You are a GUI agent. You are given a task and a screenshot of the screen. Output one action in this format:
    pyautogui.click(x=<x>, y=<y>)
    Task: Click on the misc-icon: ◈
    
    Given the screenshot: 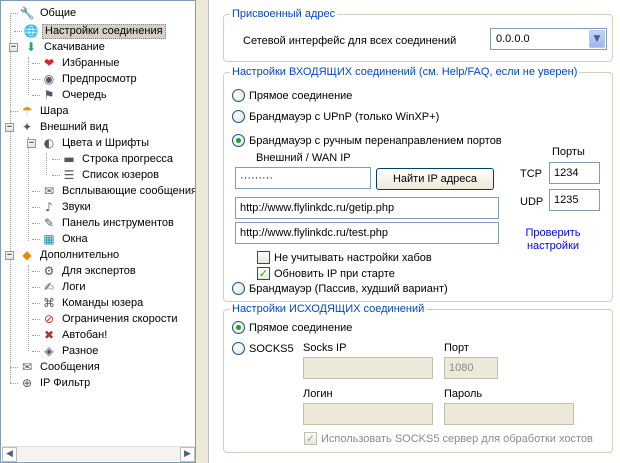 What is the action you would take?
    pyautogui.click(x=49, y=351)
    